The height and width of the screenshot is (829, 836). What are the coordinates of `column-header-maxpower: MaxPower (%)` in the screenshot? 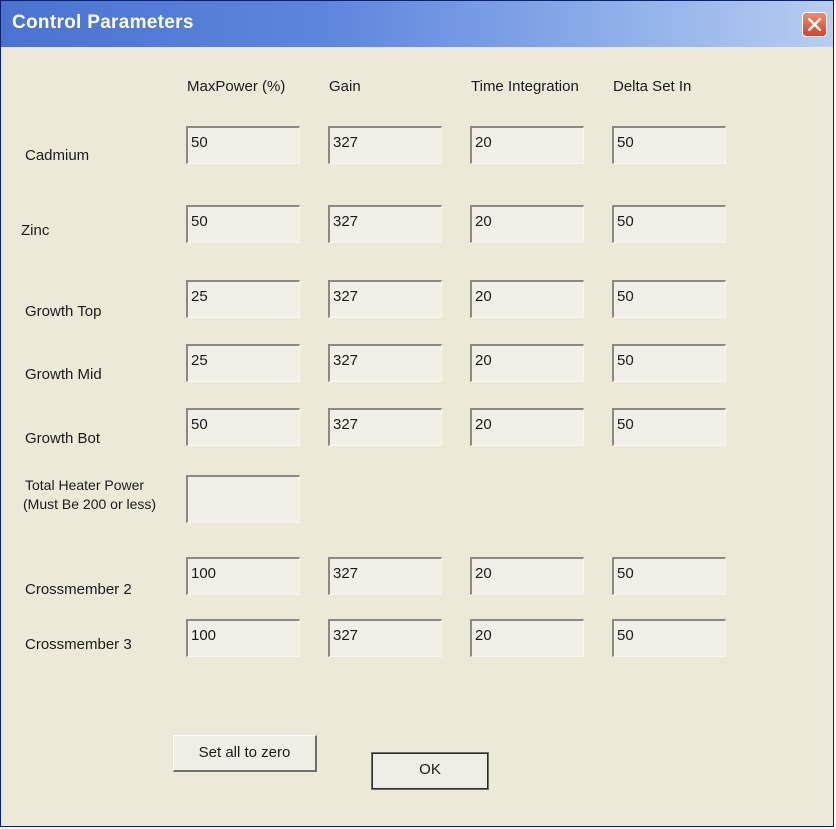 It's located at (236, 86).